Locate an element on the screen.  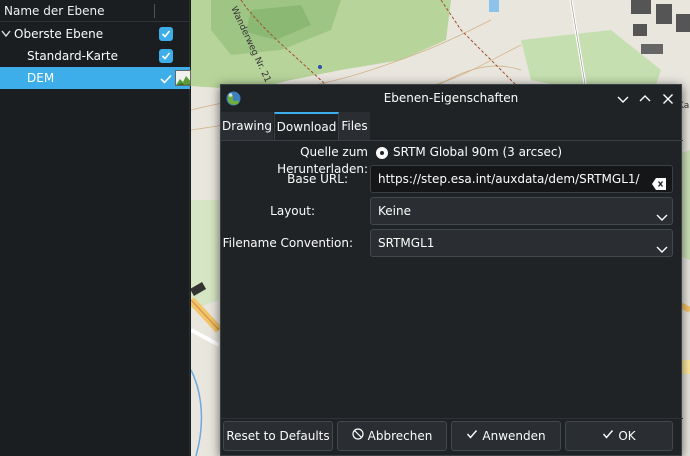
dialog-titlebar: Ebenen-Eigenschaften is located at coordinates (451, 98).